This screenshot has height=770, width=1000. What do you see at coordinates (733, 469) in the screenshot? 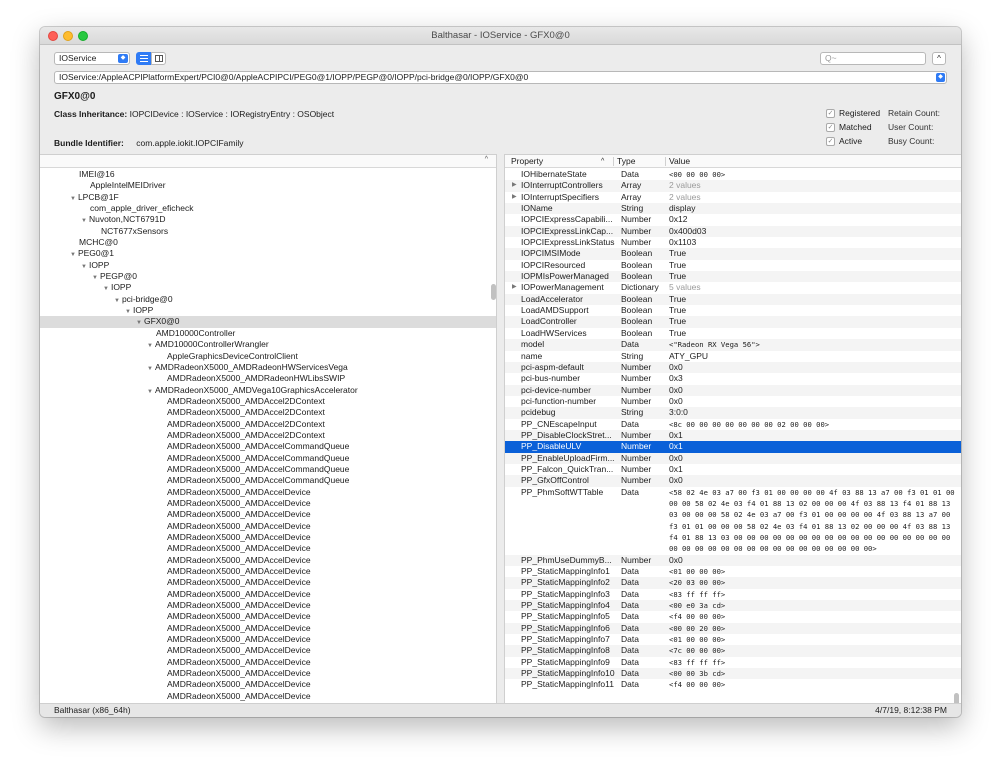
I see `property-row: PP_Falcon_QuickTran... Number 0x1` at bounding box center [733, 469].